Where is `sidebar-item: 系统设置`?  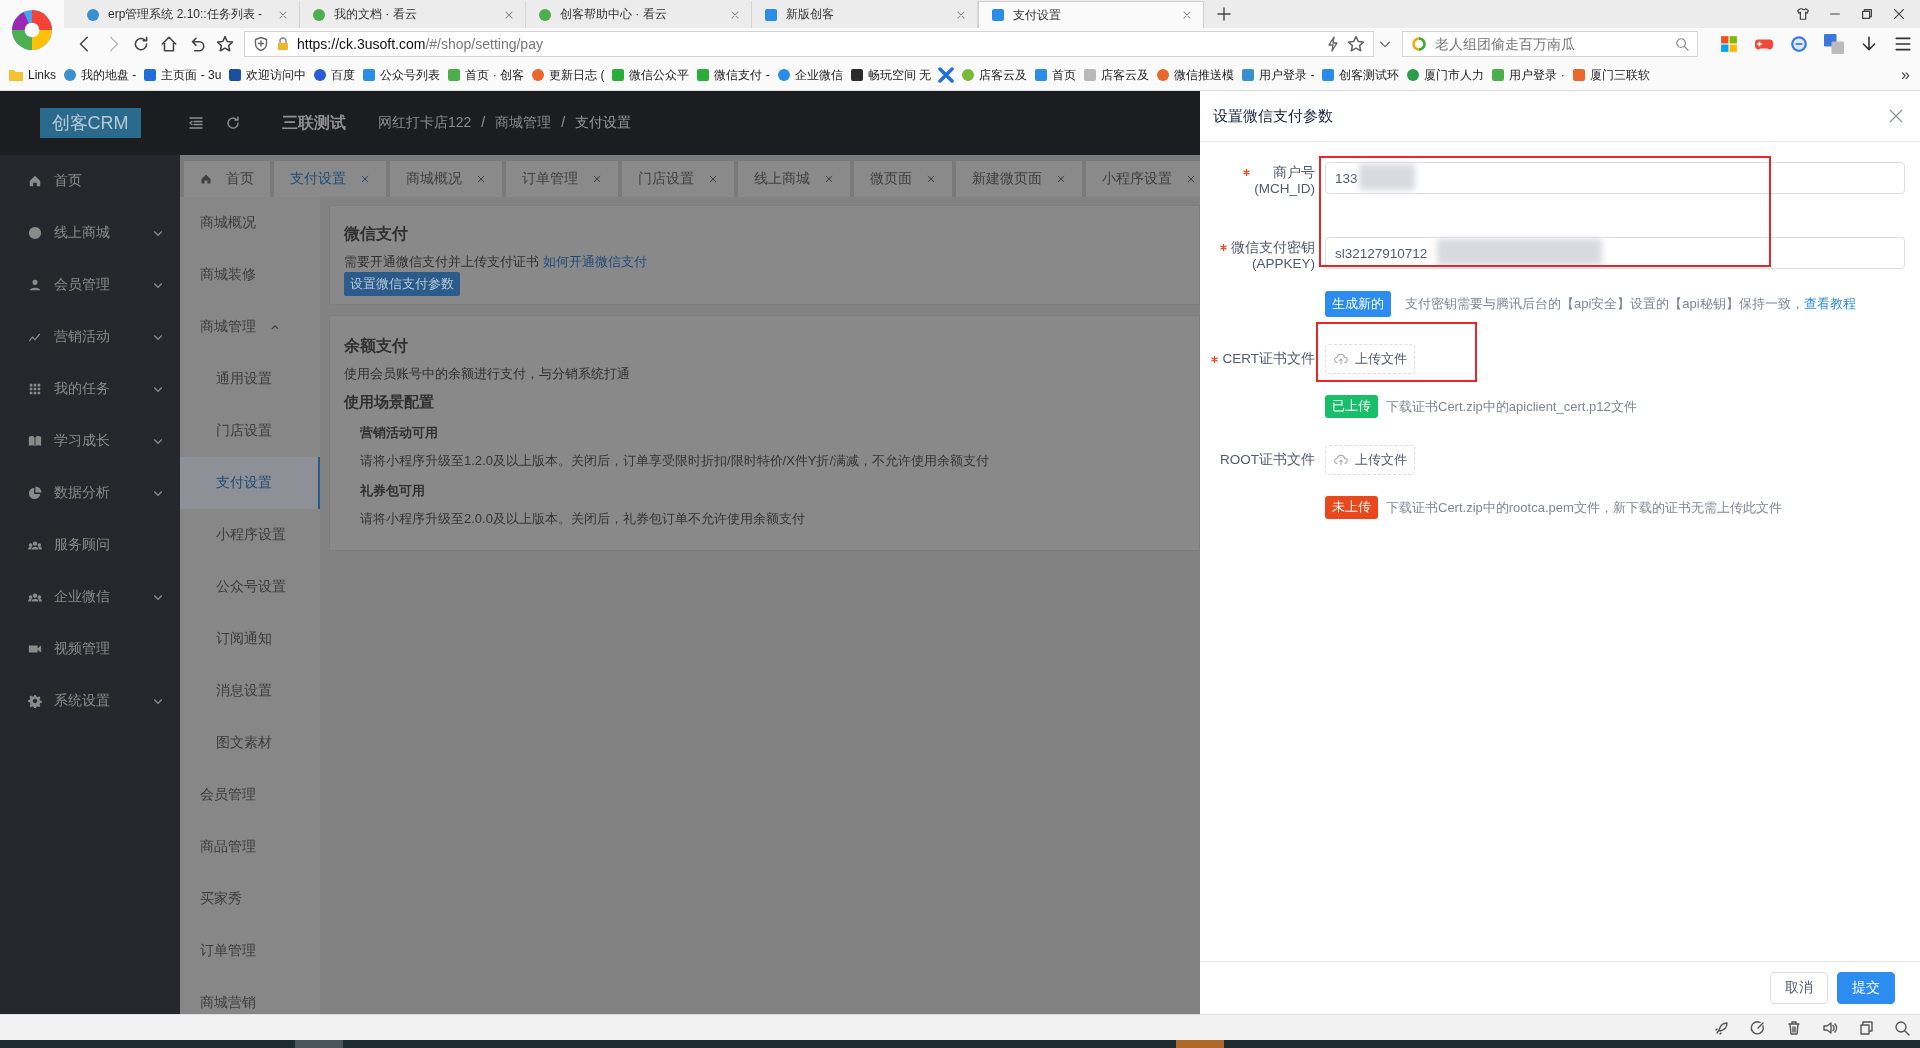 sidebar-item: 系统设置 is located at coordinates (90, 701).